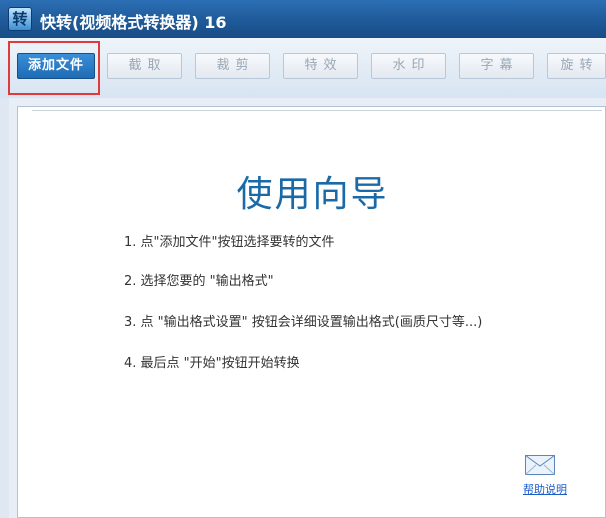  I want to click on guide-step-4: 4. 最后点 "开始"按钮开始转换, so click(212, 363).